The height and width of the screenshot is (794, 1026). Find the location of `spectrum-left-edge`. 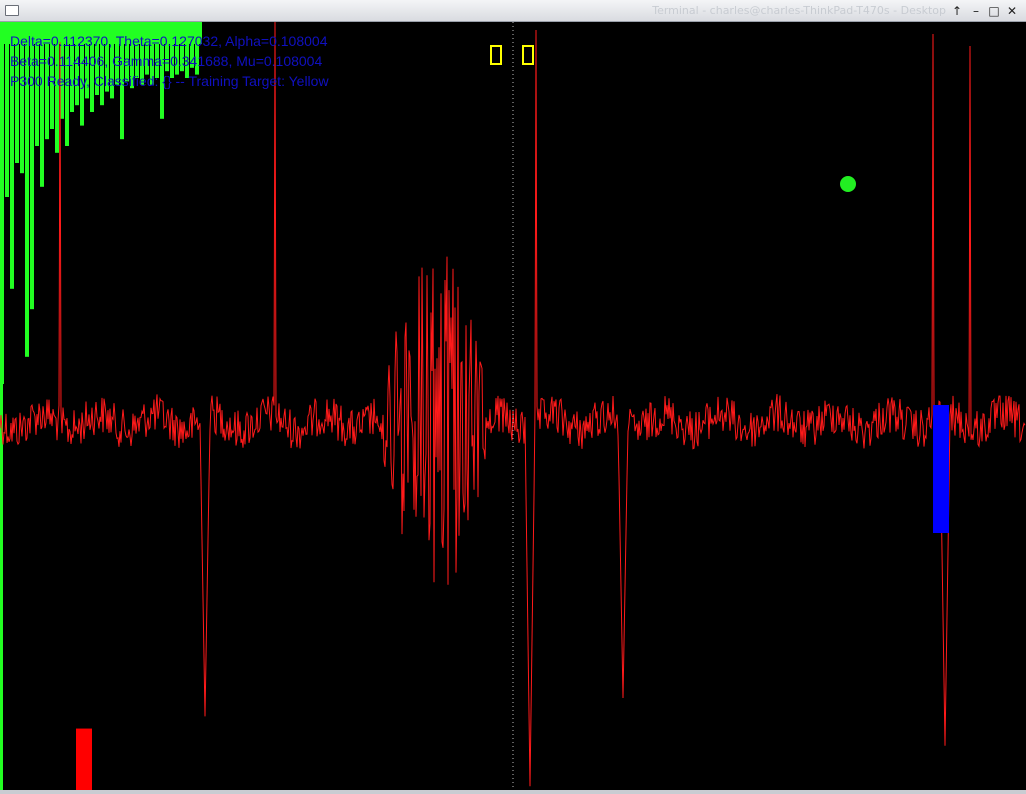

spectrum-left-edge is located at coordinates (1, 406).